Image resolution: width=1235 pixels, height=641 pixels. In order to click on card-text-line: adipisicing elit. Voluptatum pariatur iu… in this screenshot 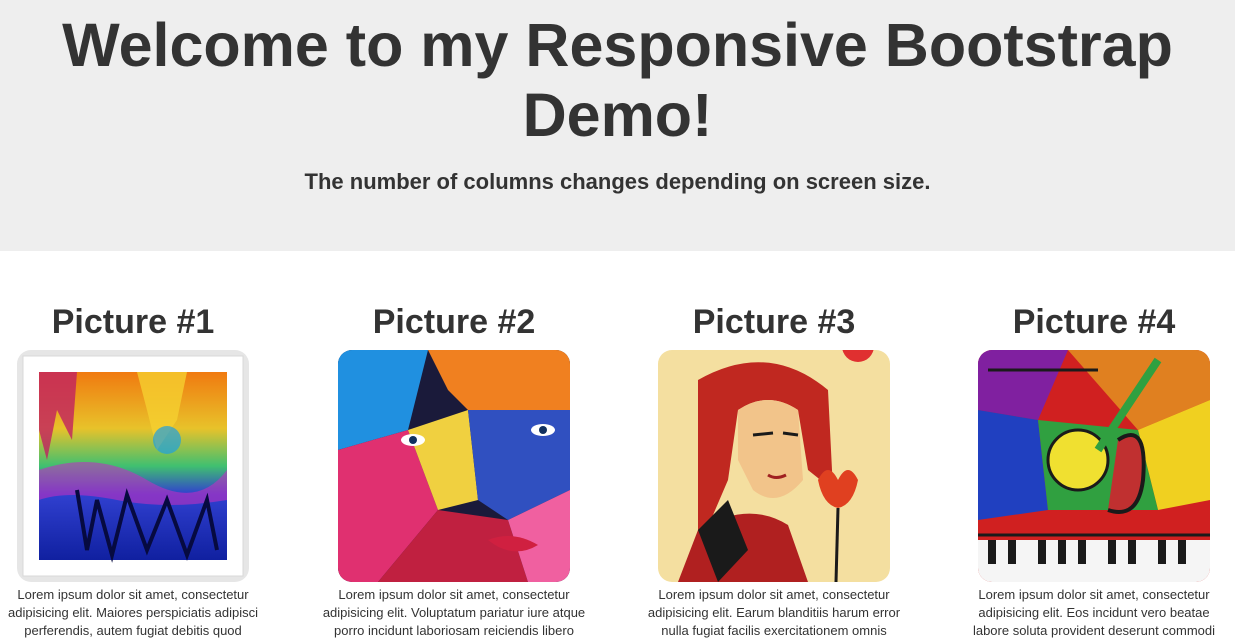, I will do `click(454, 612)`.